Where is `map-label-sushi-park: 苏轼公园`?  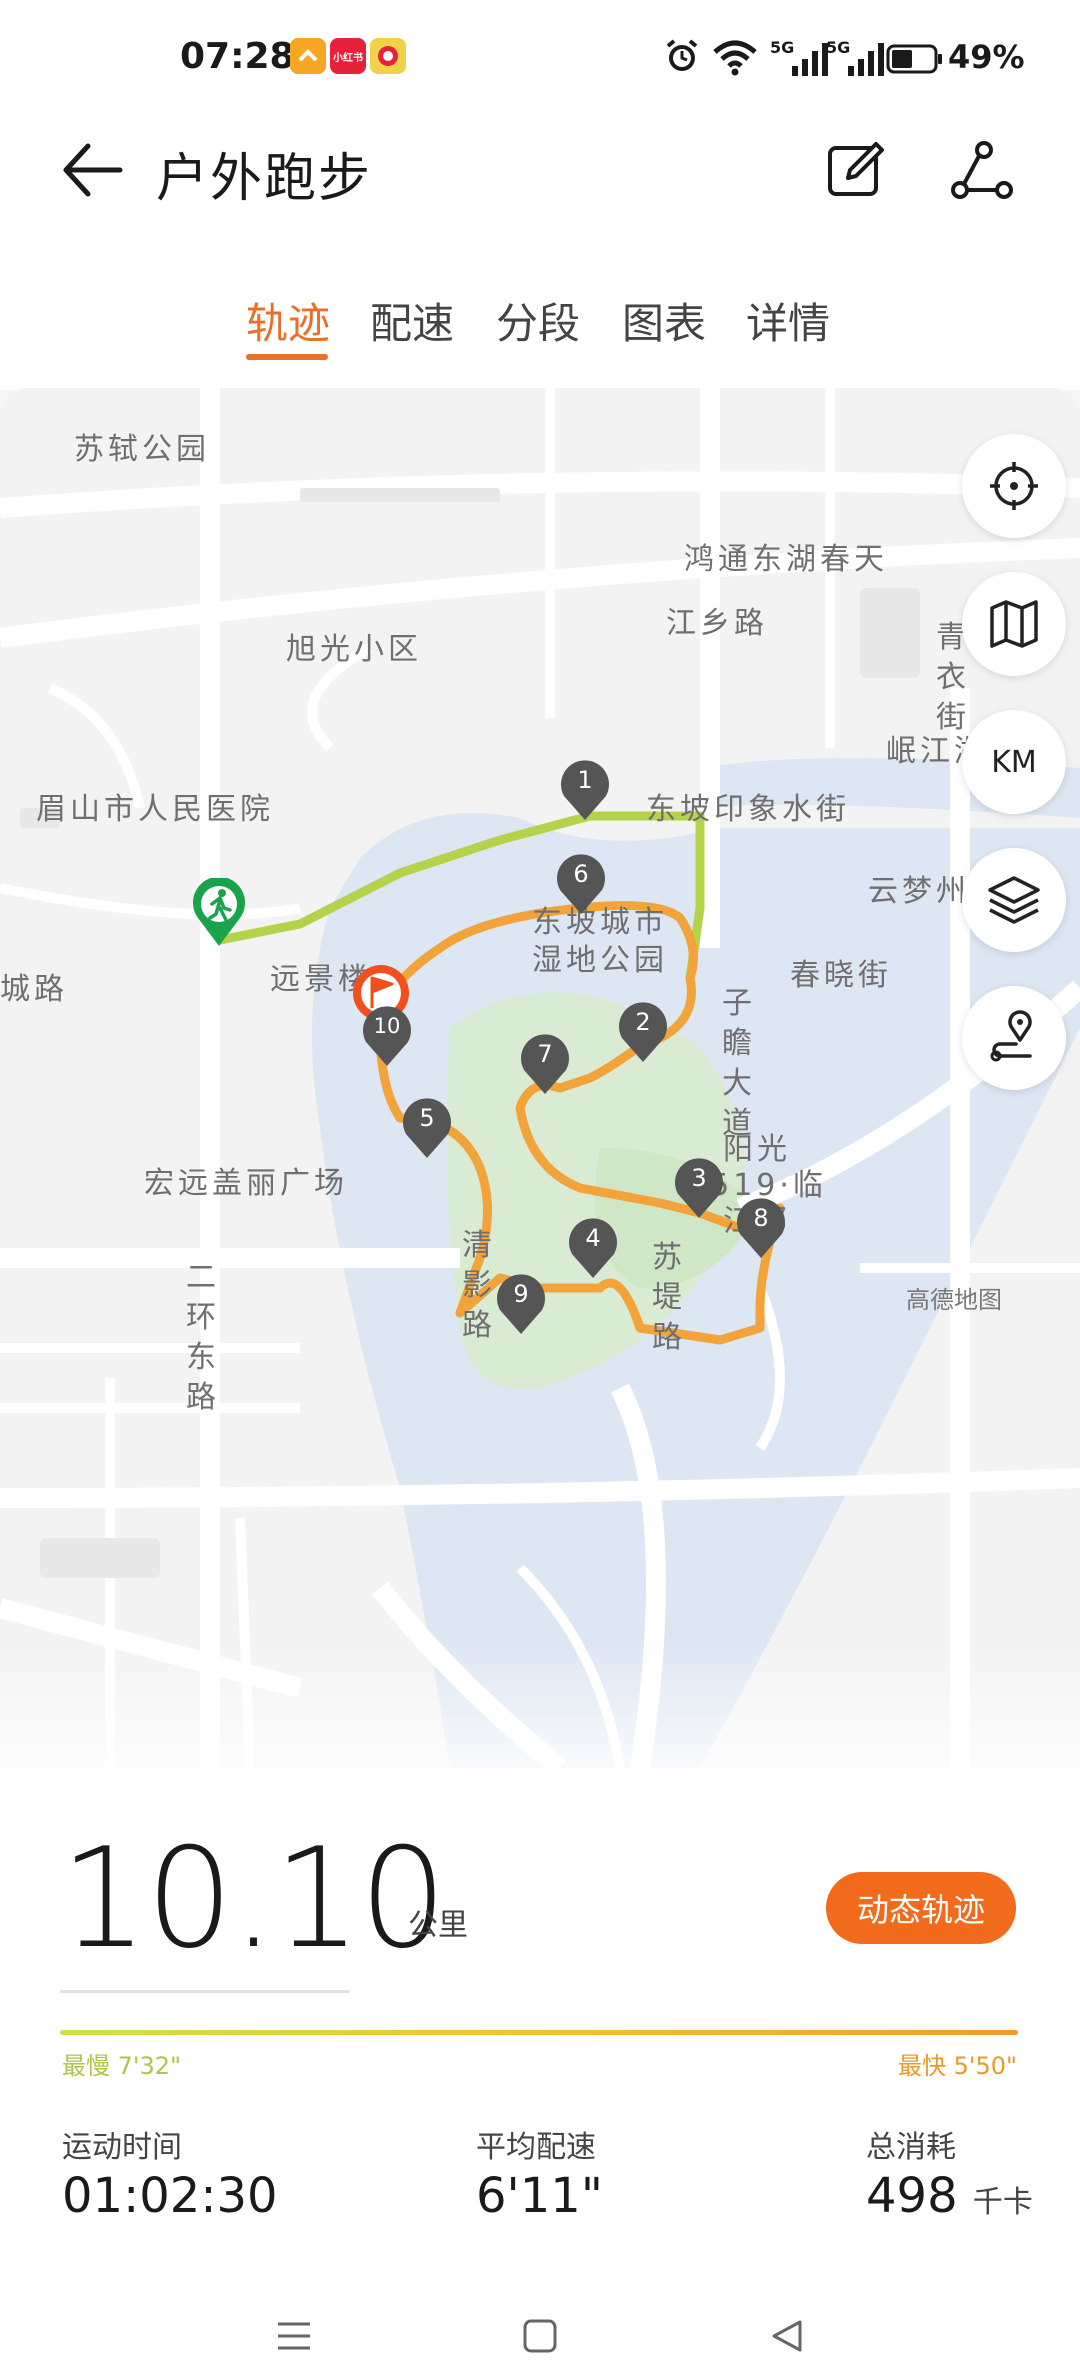
map-label-sushi-park: 苏轼公园 is located at coordinates (142, 449).